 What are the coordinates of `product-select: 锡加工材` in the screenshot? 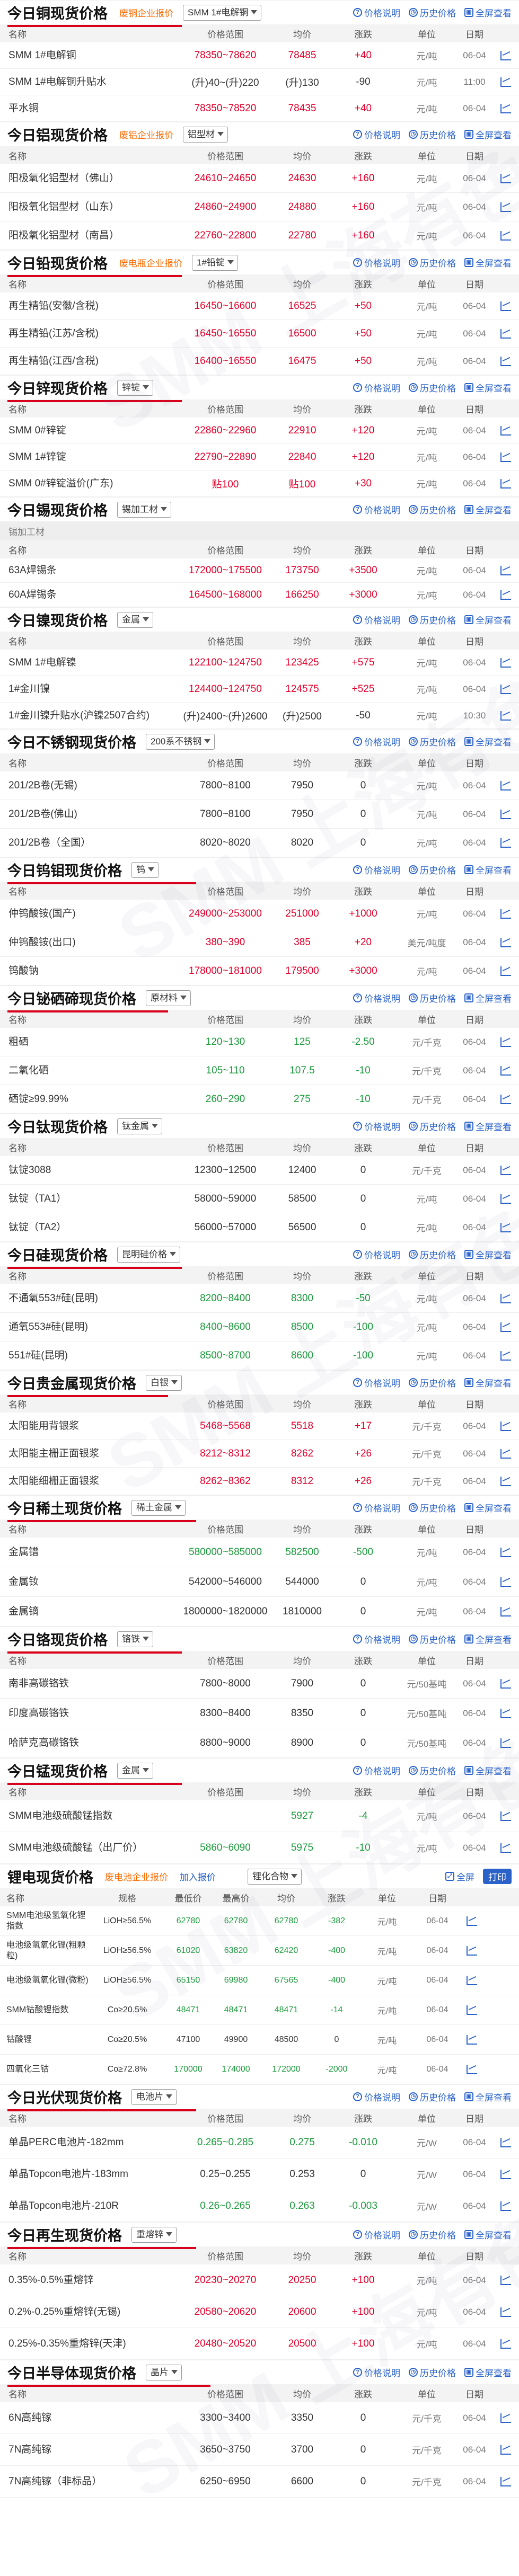 It's located at (144, 509).